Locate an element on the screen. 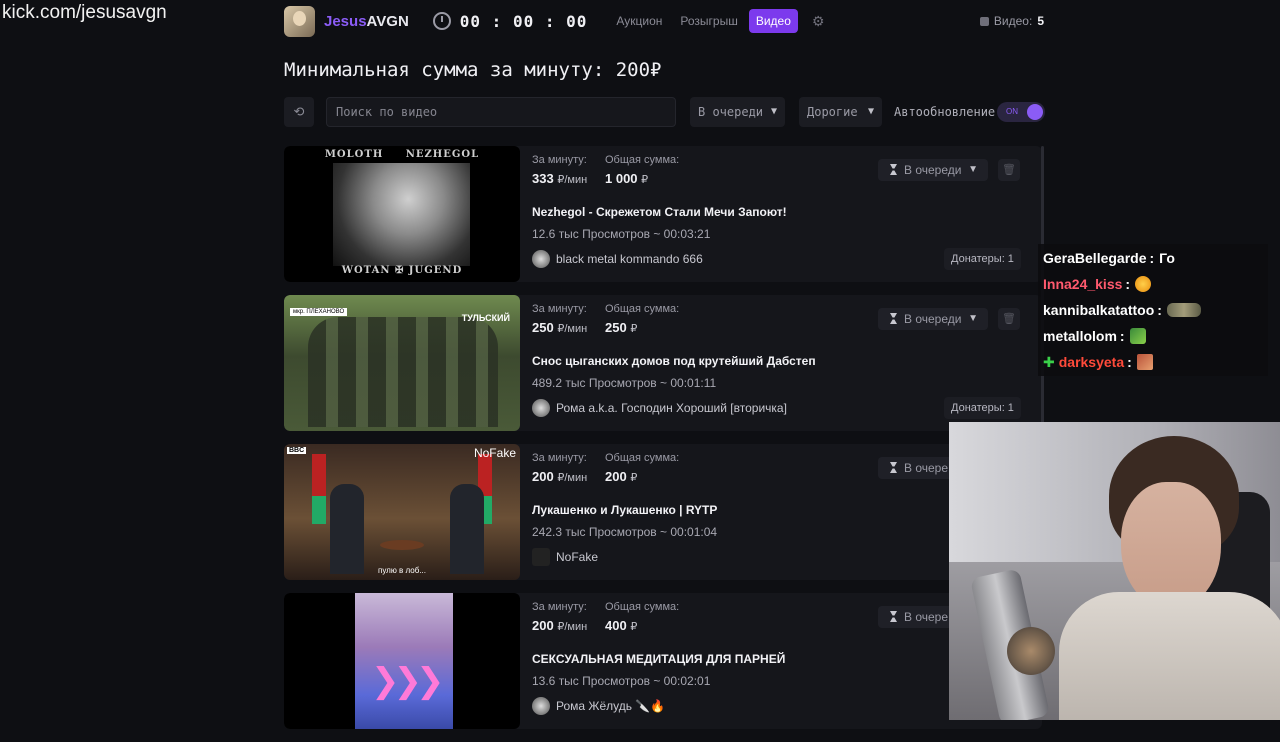 This screenshot has width=1280, height=742. thumbnail-caption-left: MOLOTH is located at coordinates (354, 154).